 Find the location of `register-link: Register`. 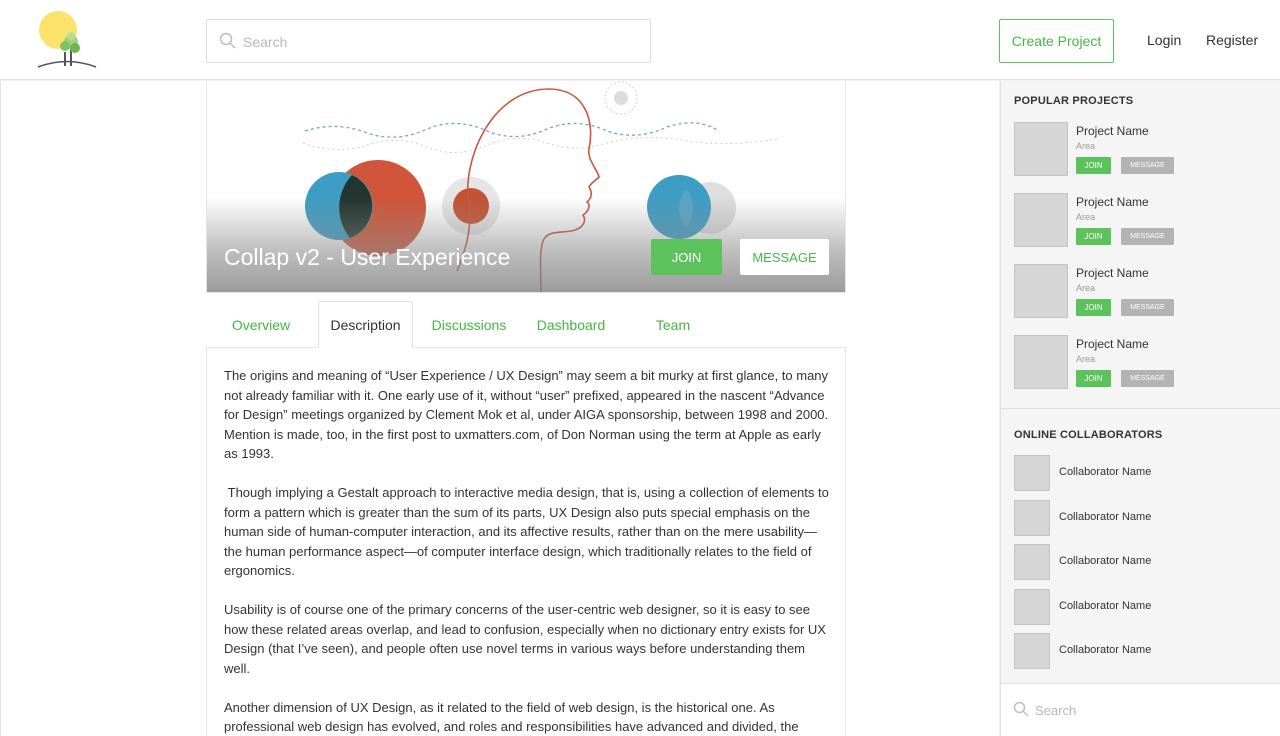

register-link: Register is located at coordinates (1232, 40).